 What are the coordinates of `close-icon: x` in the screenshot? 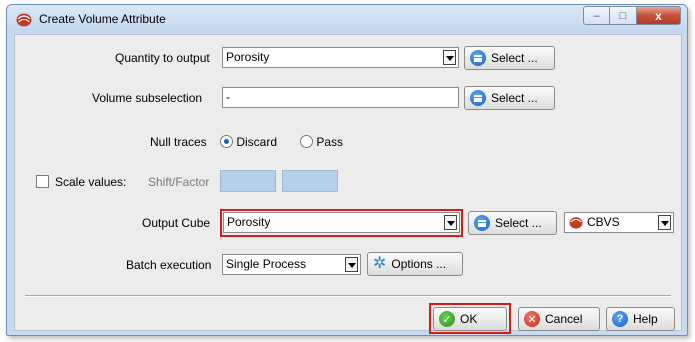 It's located at (658, 15).